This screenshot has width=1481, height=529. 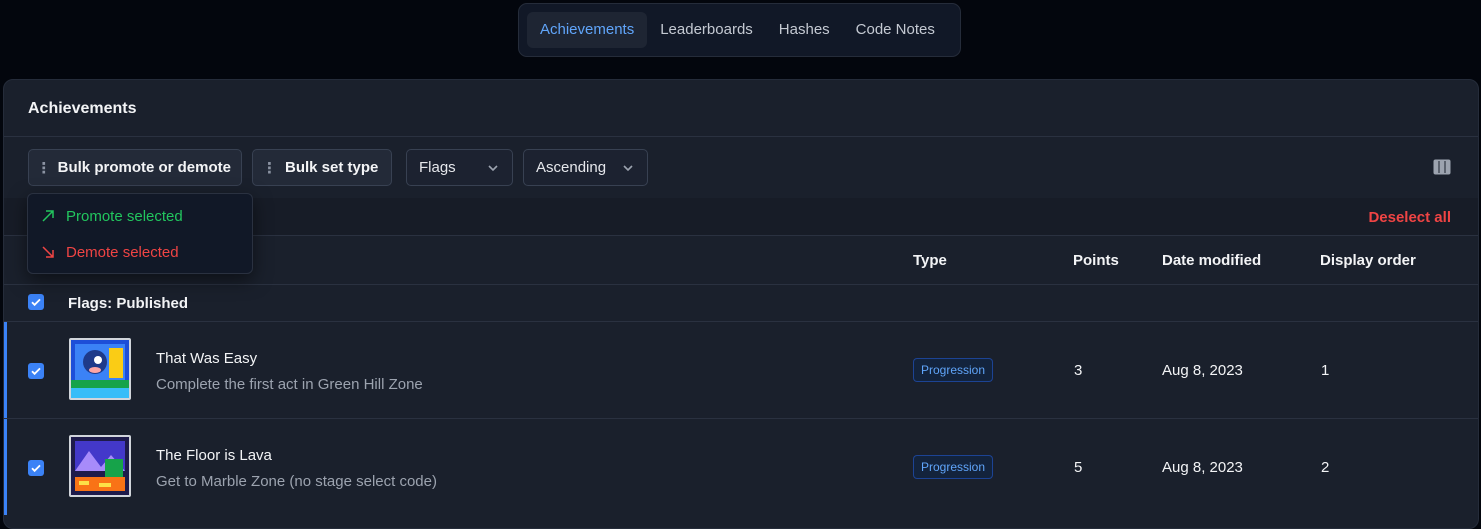 What do you see at coordinates (1325, 467) in the screenshot?
I see `display-order-cell: 2` at bounding box center [1325, 467].